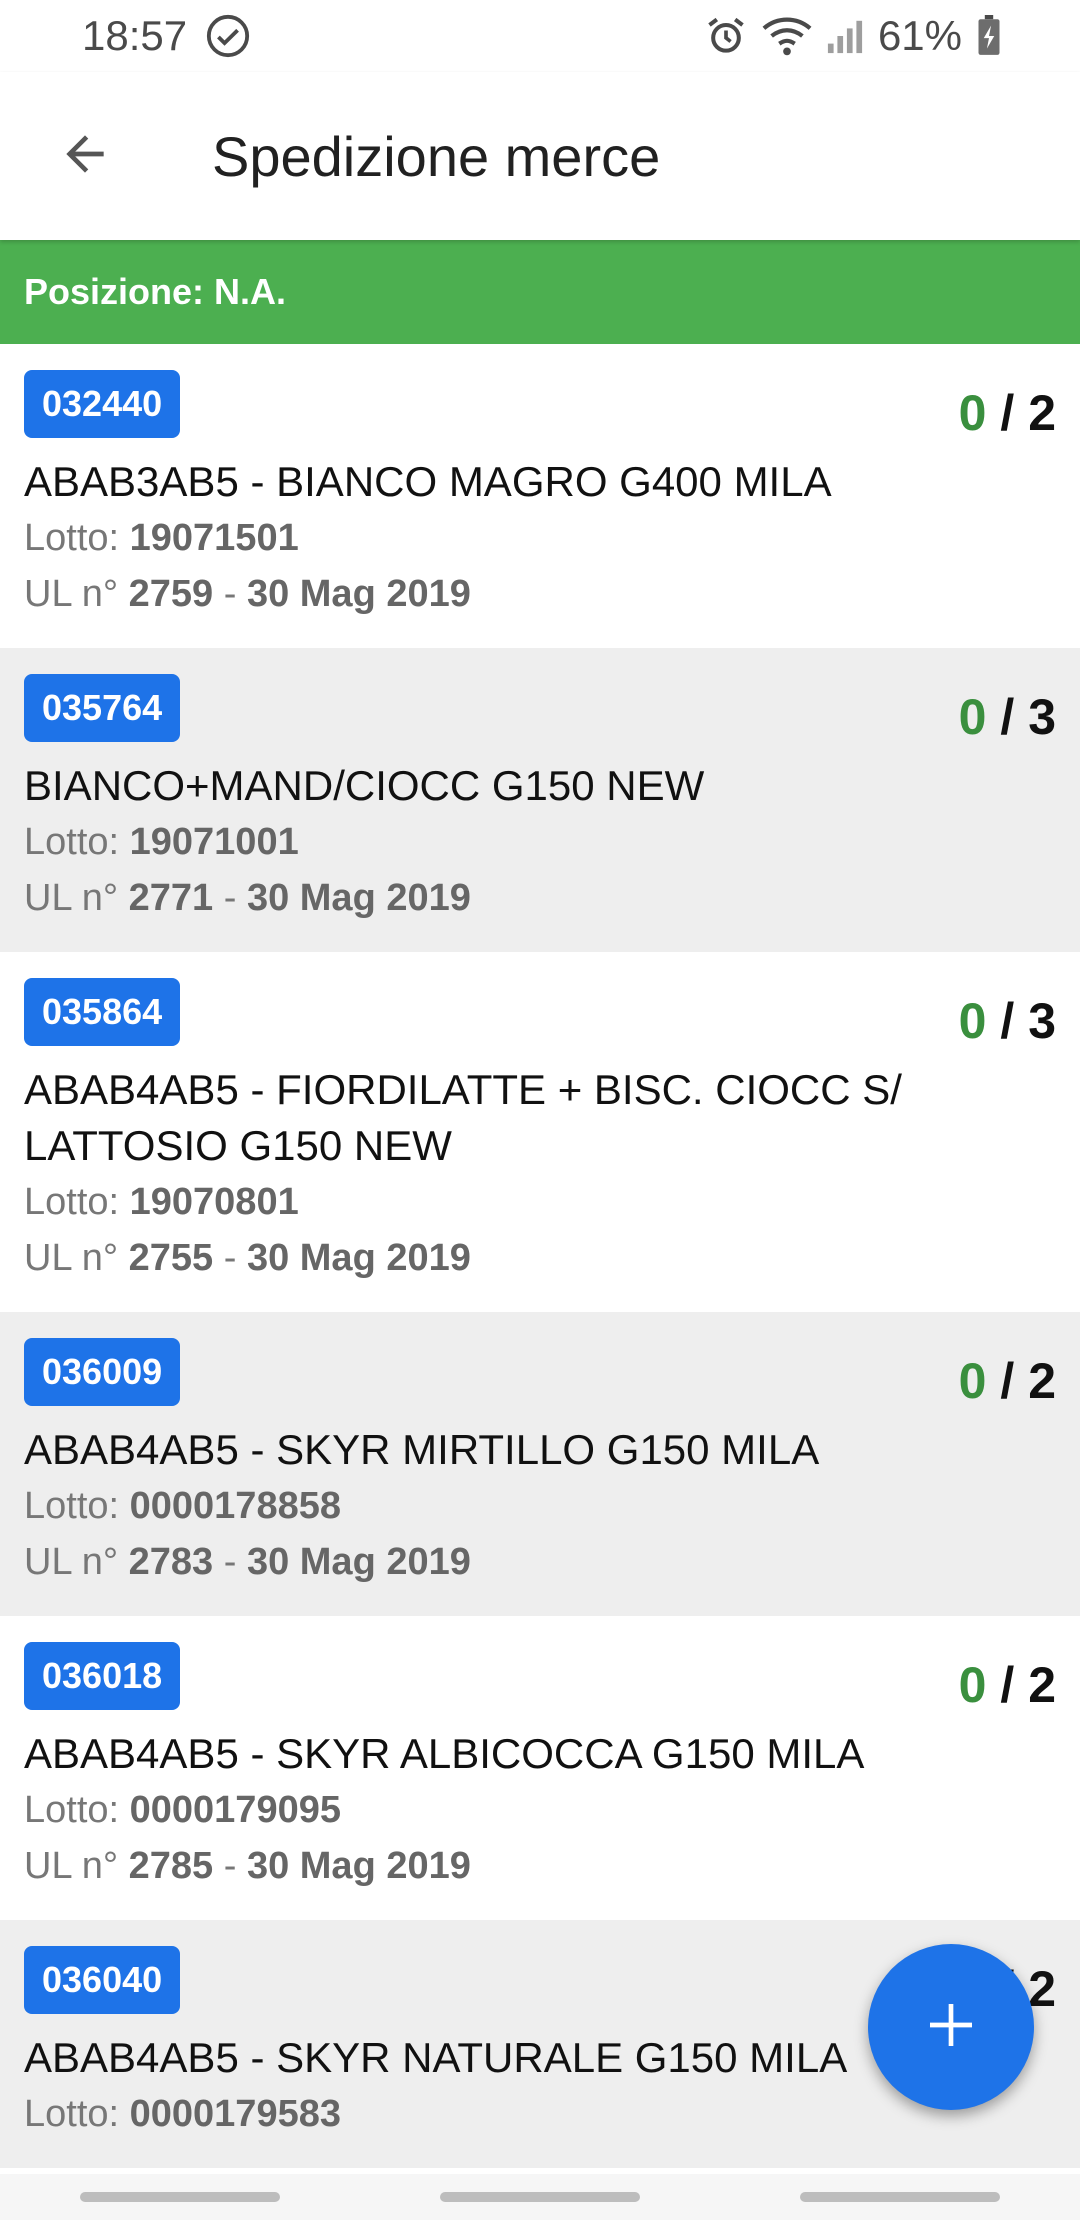  Describe the element at coordinates (540, 1506) in the screenshot. I see `item-lot: Lotto: 0000178858` at that location.